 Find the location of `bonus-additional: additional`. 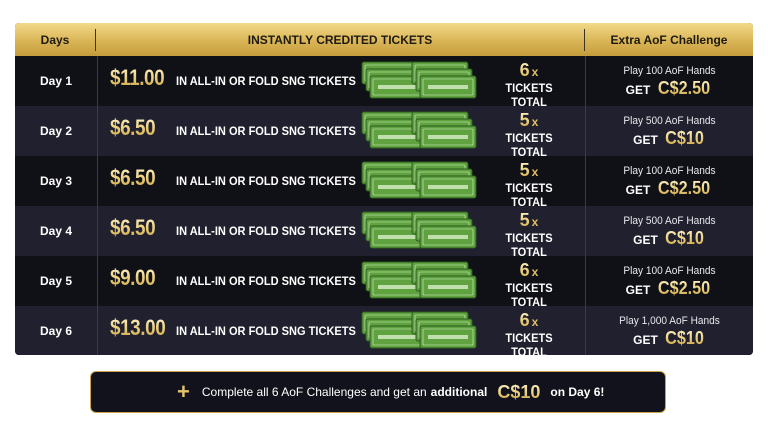

bonus-additional: additional is located at coordinates (459, 392).